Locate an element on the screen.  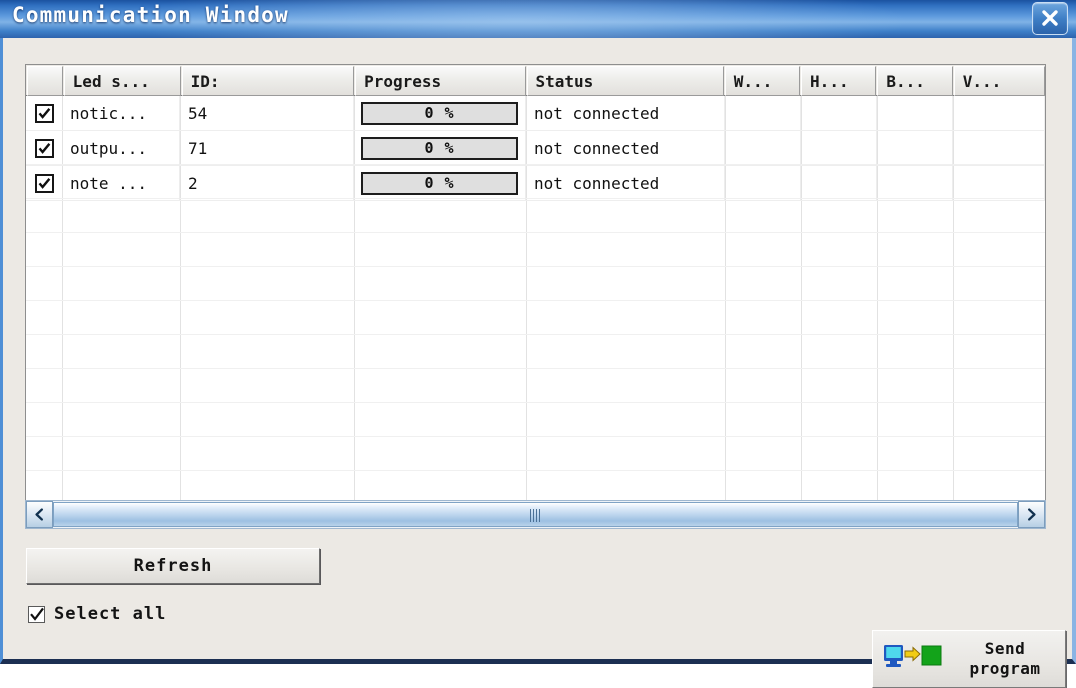
cell-id: 54 is located at coordinates (267, 113).